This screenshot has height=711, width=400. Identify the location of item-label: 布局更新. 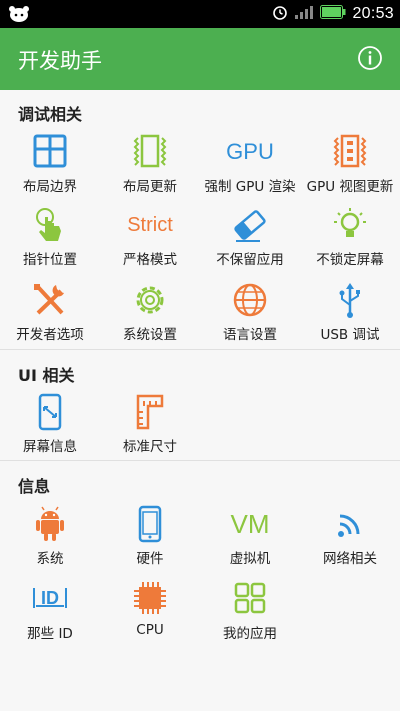
(150, 187).